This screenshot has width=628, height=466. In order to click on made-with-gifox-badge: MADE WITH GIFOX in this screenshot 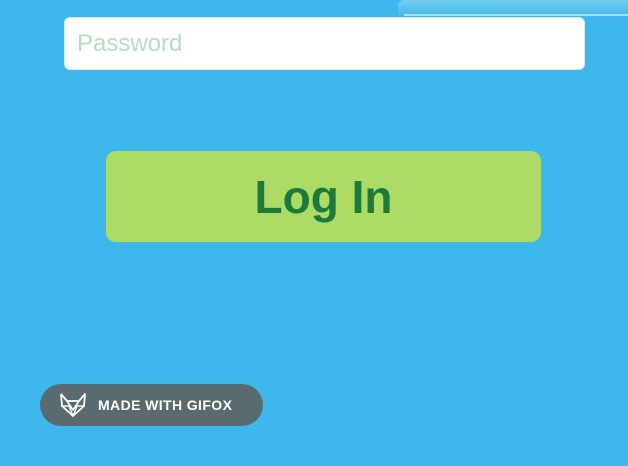, I will do `click(151, 405)`.